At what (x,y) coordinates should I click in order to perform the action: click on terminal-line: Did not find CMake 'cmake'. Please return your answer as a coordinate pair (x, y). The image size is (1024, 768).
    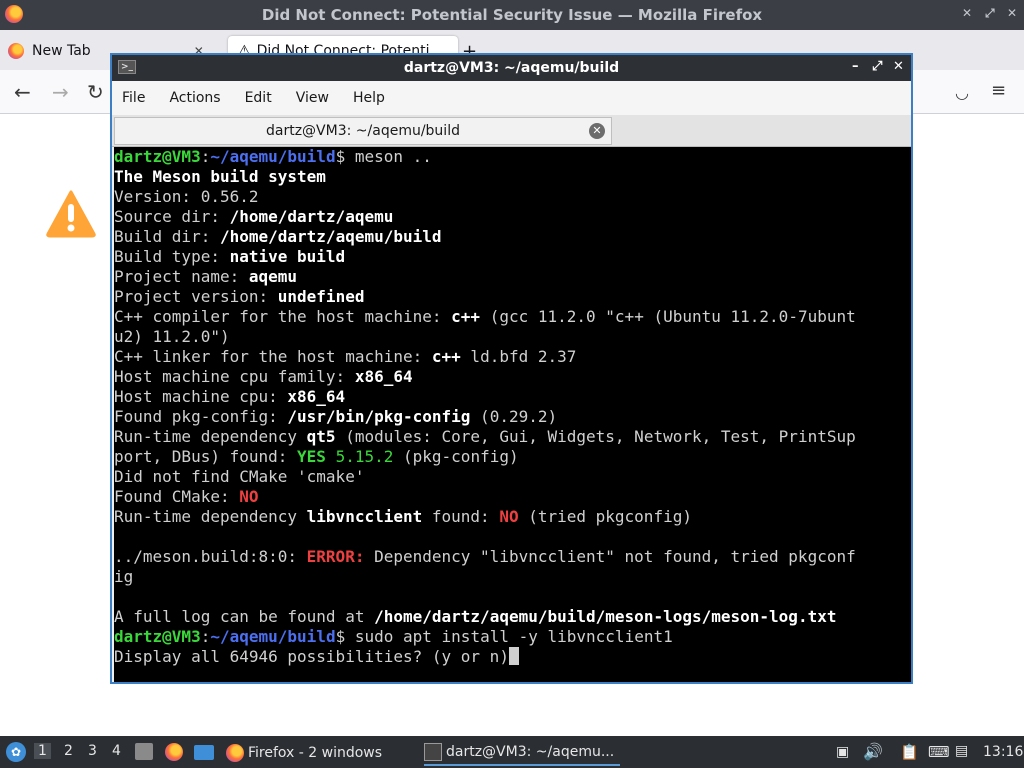
    Looking at the image, I should click on (512, 477).